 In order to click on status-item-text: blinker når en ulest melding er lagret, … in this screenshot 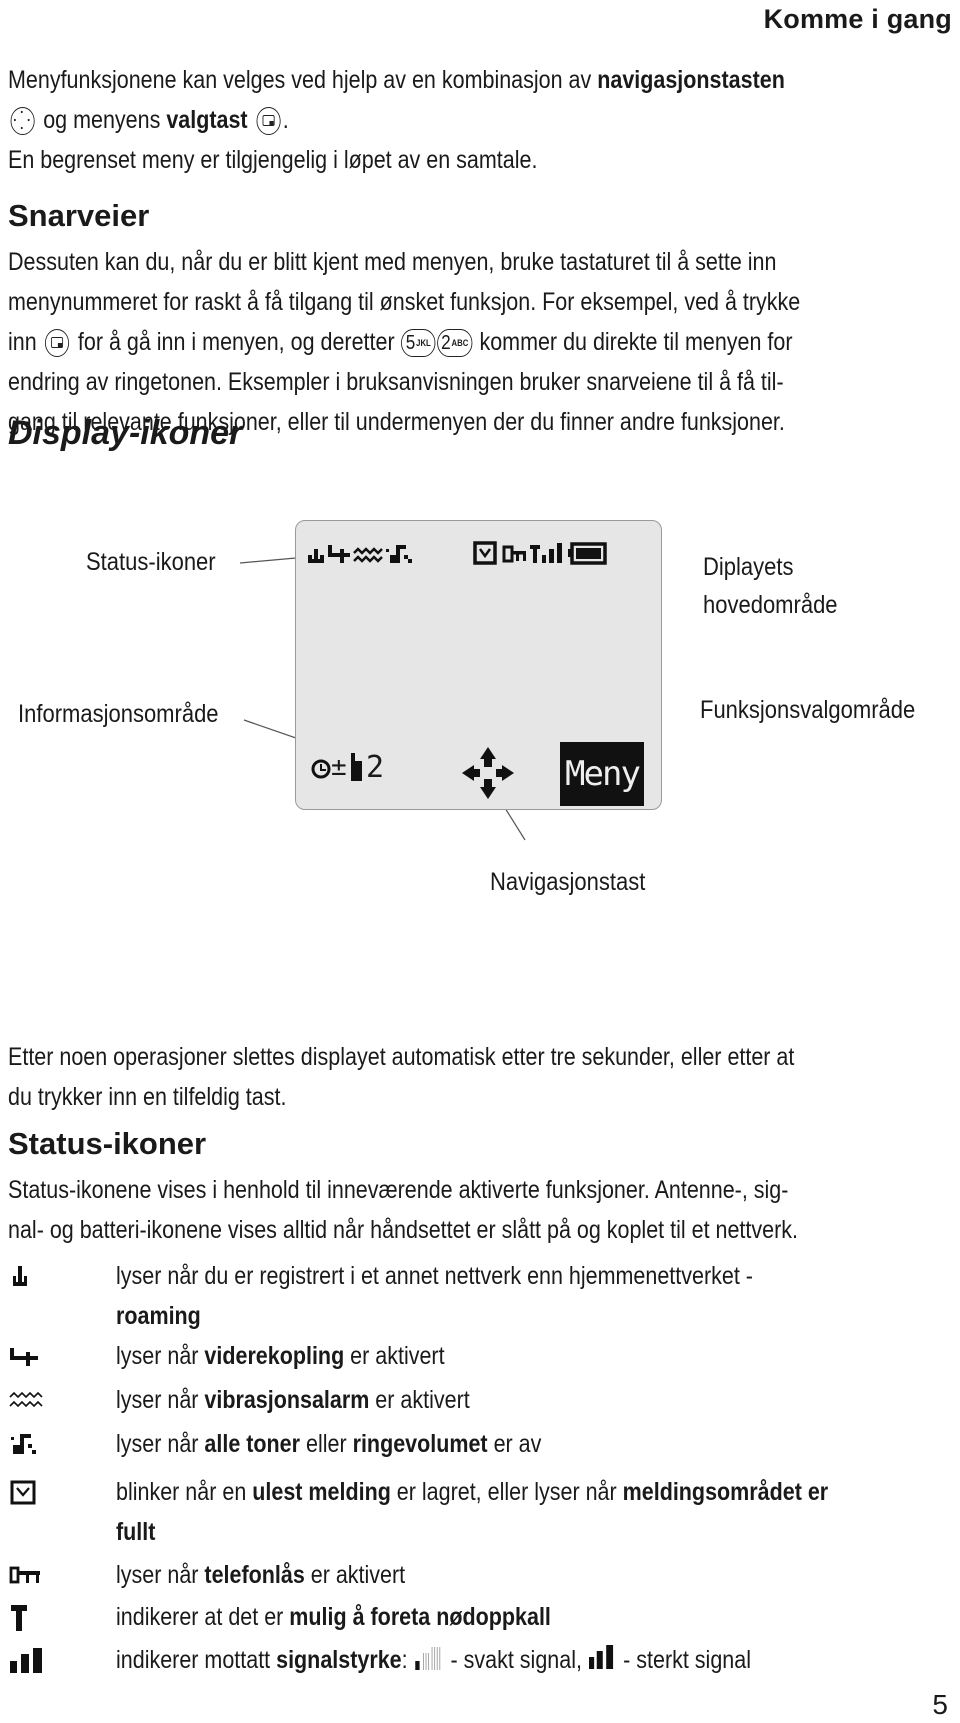, I will do `click(535, 1512)`.